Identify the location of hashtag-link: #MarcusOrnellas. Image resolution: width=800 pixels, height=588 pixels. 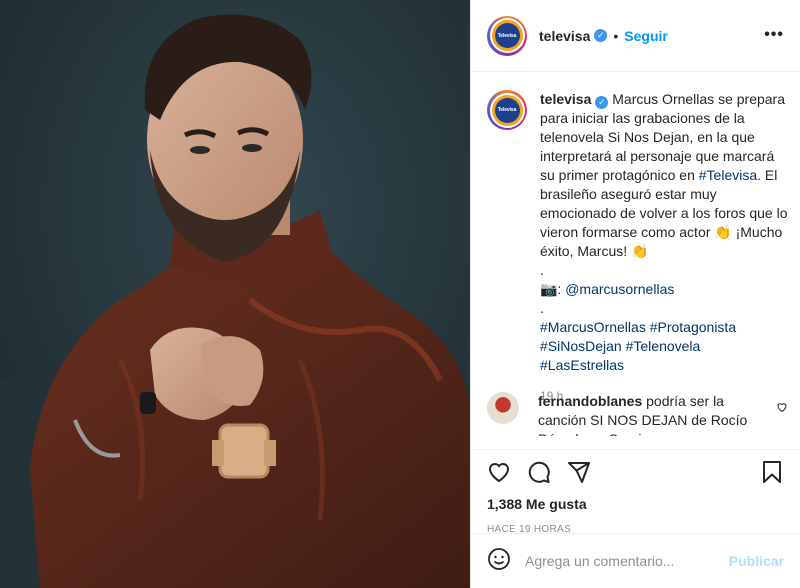
(593, 327).